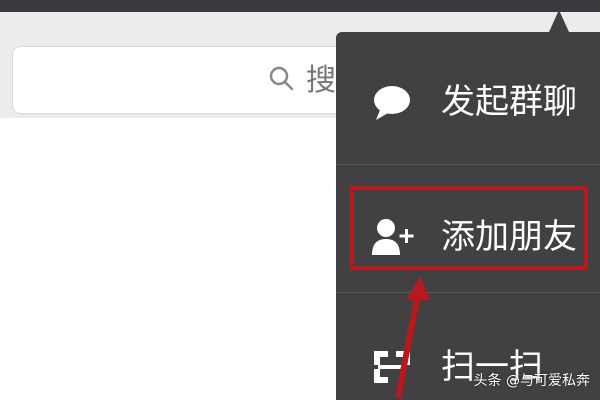 The image size is (600, 400). What do you see at coordinates (412, 337) in the screenshot?
I see `annotation-arrow` at bounding box center [412, 337].